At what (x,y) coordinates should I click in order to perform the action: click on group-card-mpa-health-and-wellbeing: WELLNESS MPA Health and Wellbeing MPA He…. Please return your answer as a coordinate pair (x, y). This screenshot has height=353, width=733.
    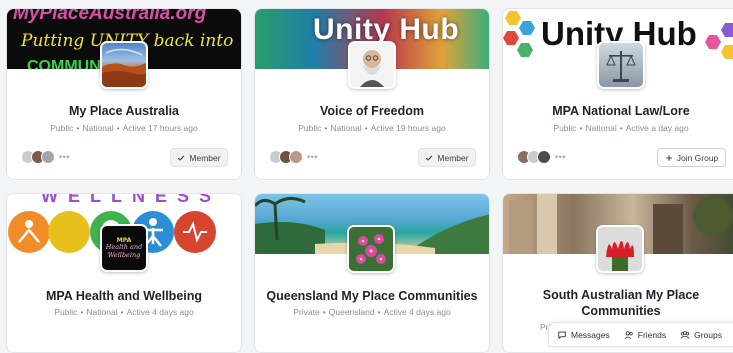
    Looking at the image, I should click on (124, 273).